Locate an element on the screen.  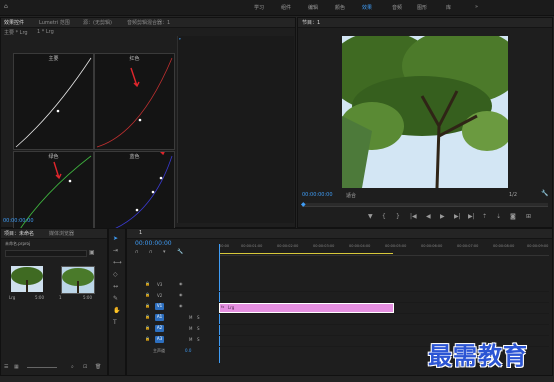
work-area-bar is located at coordinates (306, 253).